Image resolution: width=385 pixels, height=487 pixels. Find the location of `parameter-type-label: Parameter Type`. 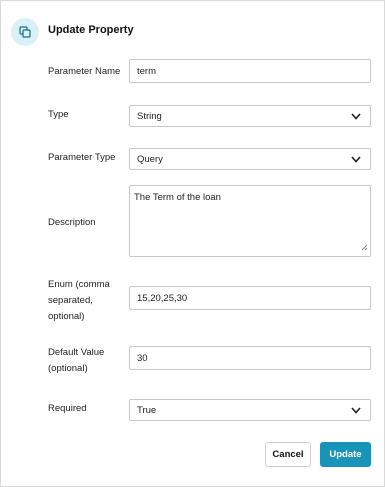

parameter-type-label: Parameter Type is located at coordinates (82, 157).